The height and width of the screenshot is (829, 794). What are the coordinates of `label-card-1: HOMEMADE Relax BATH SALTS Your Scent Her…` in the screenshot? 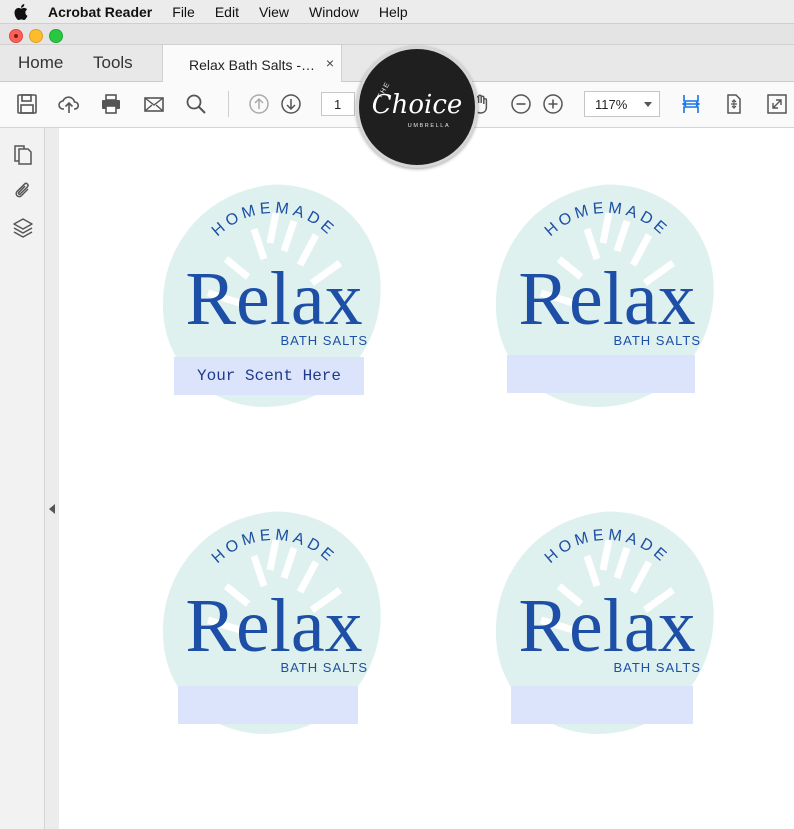 It's located at (274, 308).